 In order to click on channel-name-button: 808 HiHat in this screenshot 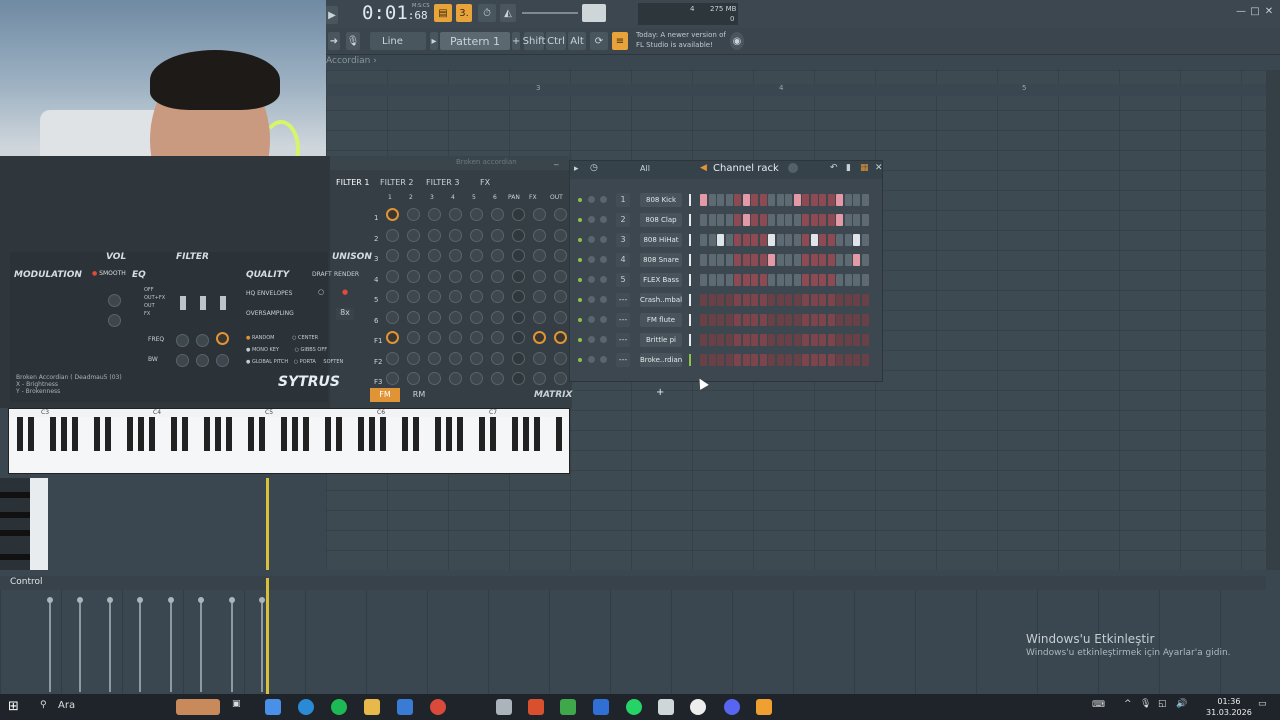, I will do `click(661, 240)`.